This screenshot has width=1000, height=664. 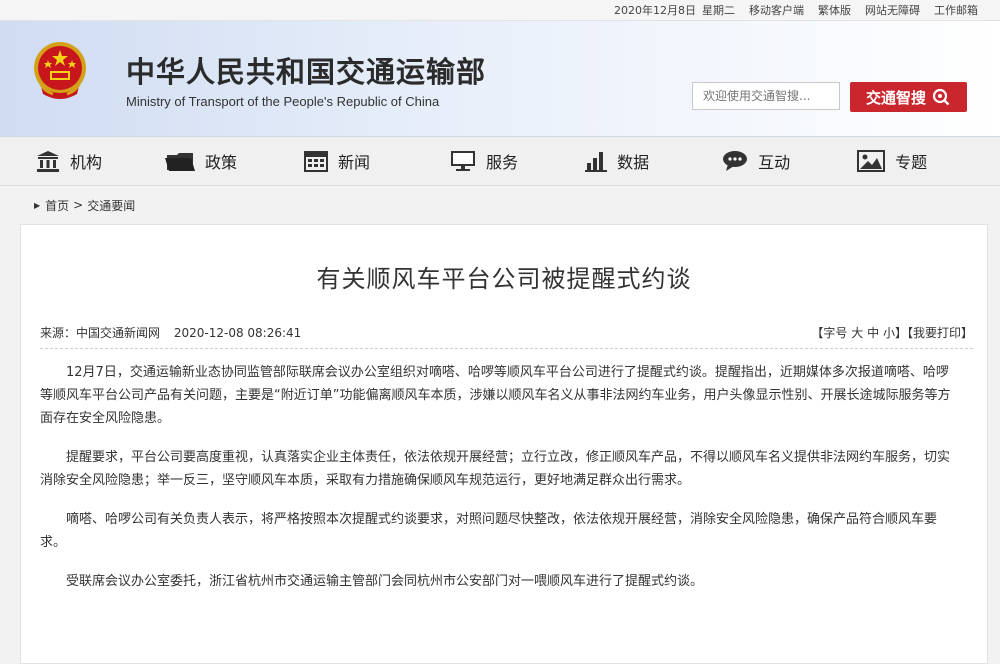 What do you see at coordinates (60, 71) in the screenshot?
I see `national-emblem-icon` at bounding box center [60, 71].